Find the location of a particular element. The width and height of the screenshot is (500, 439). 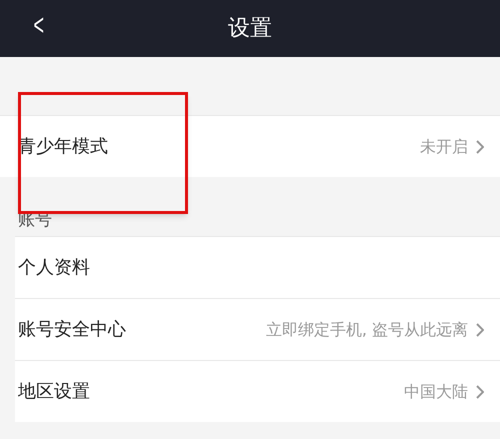

row-value: 立即绑定手机, 盗号从此远离 is located at coordinates (367, 329).